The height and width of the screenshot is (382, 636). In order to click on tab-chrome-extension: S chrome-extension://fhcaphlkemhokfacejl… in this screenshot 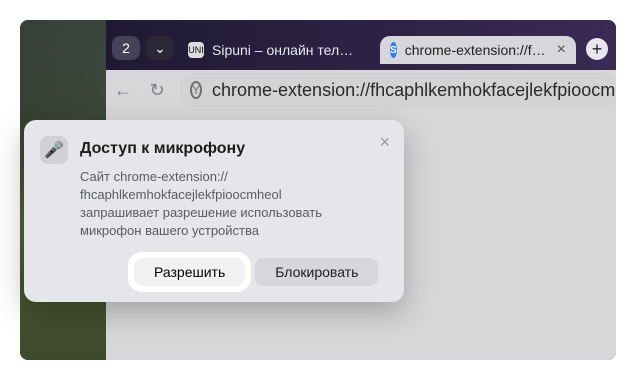, I will do `click(478, 50)`.